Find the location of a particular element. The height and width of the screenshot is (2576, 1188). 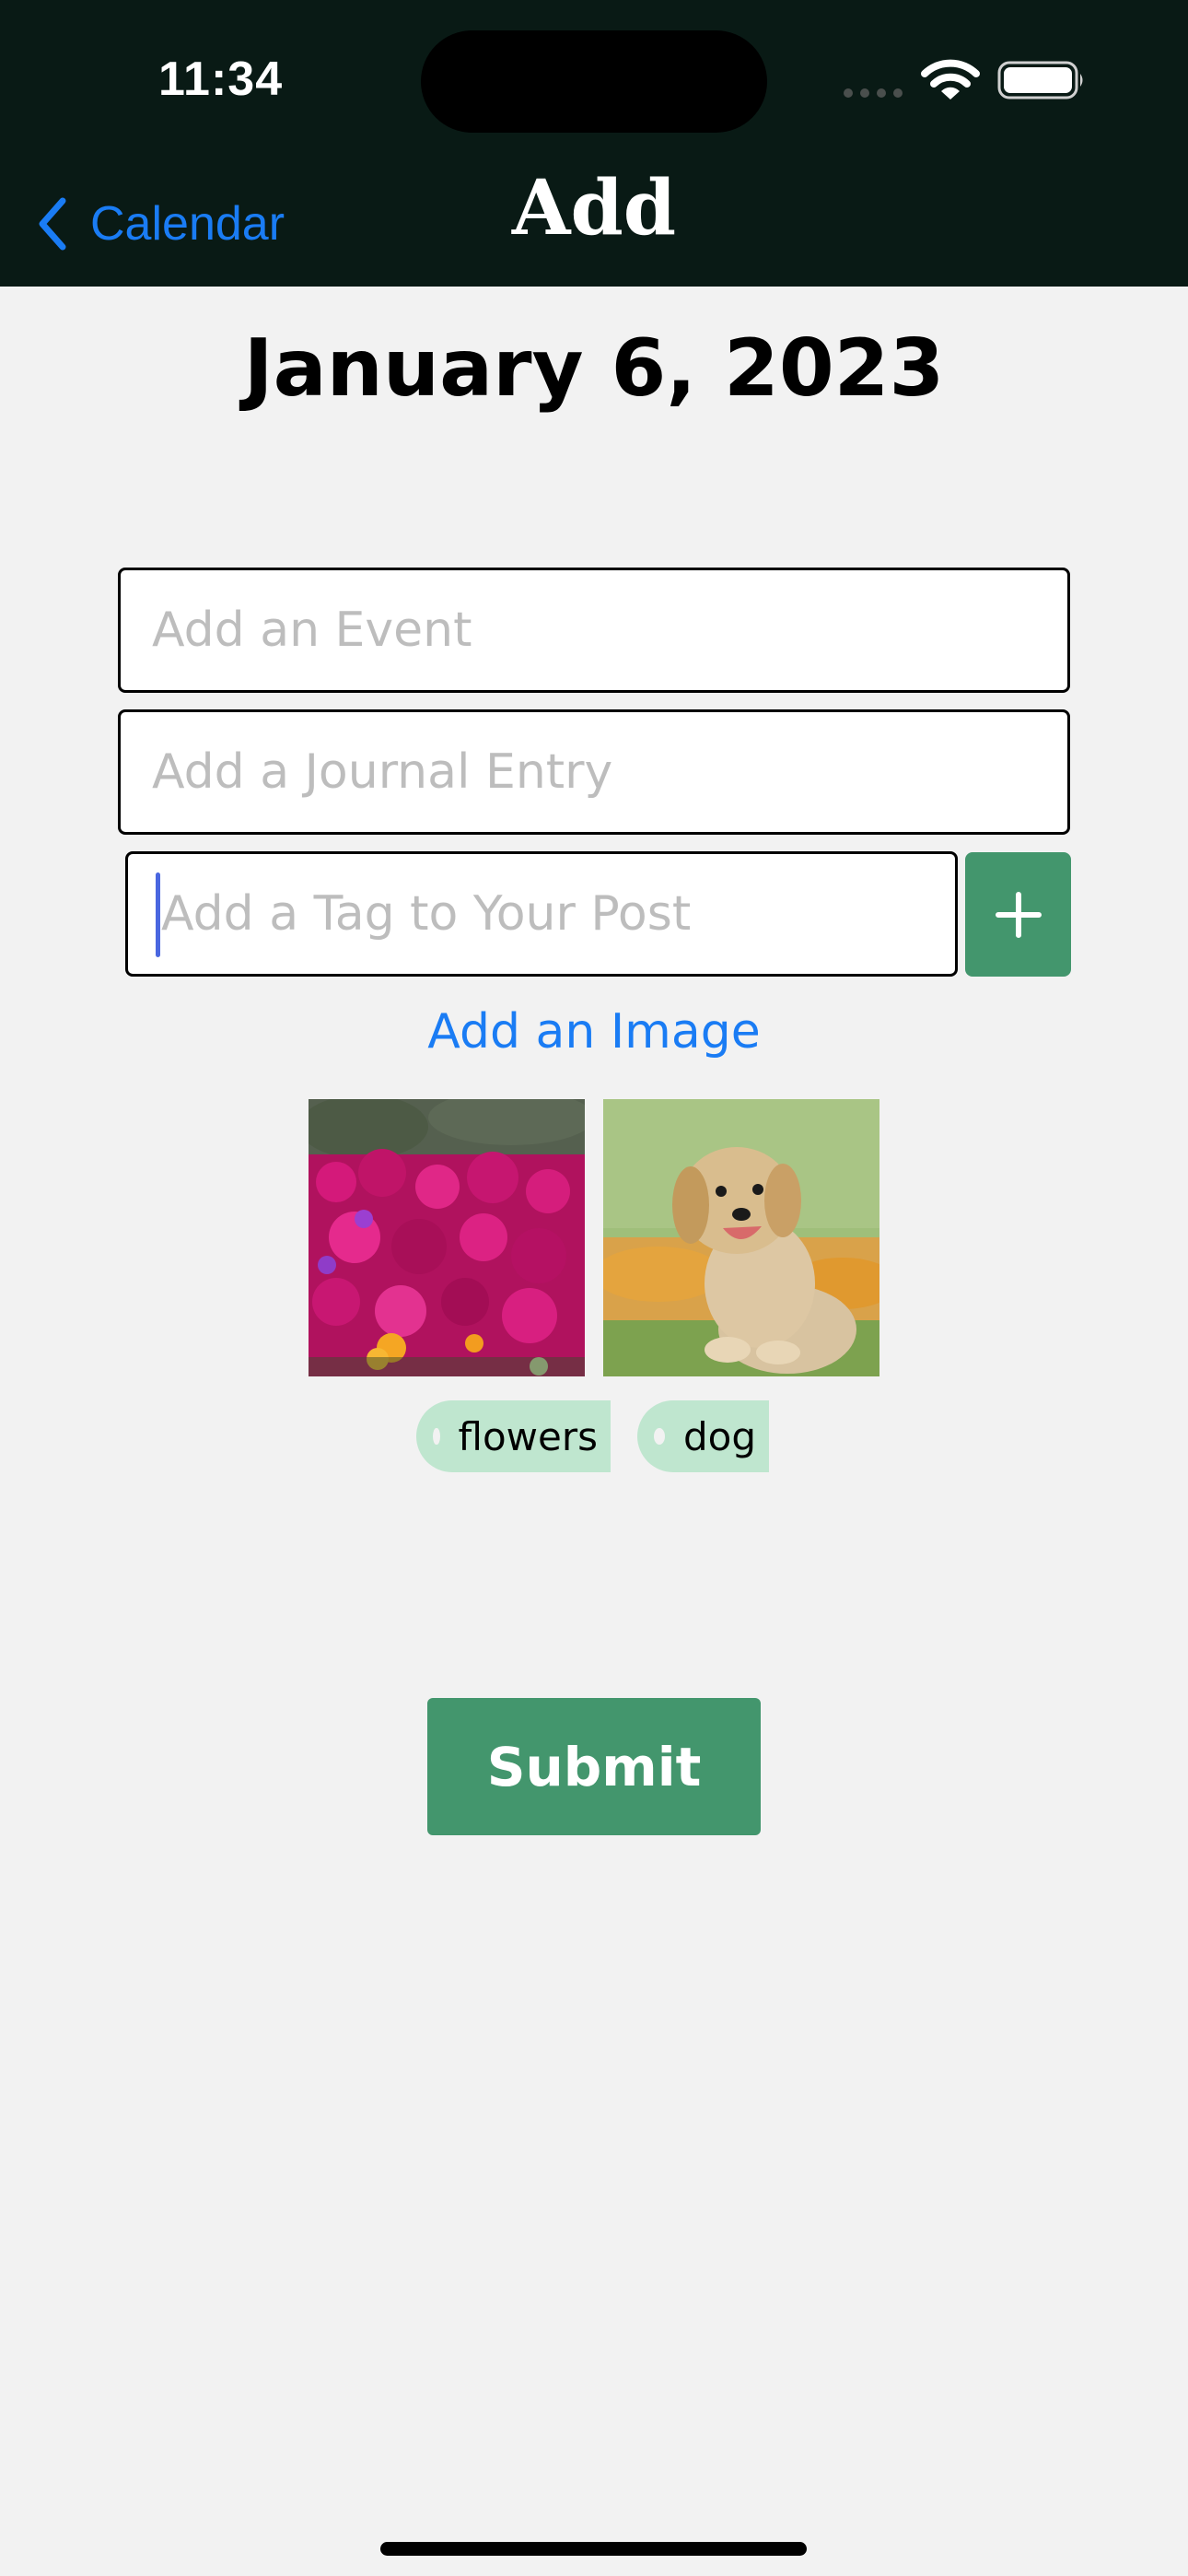

journal-field is located at coordinates (594, 772).